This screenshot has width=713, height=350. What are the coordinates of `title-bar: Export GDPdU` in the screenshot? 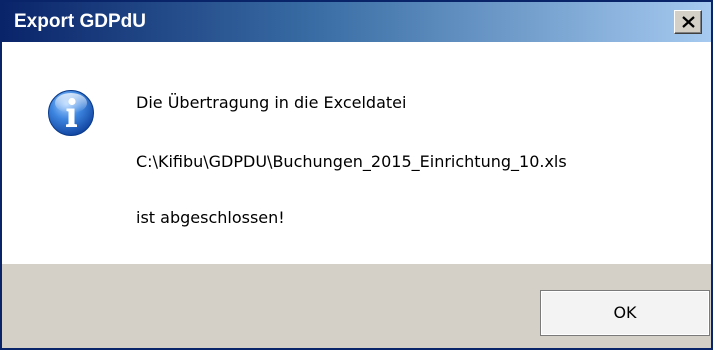 It's located at (356, 22).